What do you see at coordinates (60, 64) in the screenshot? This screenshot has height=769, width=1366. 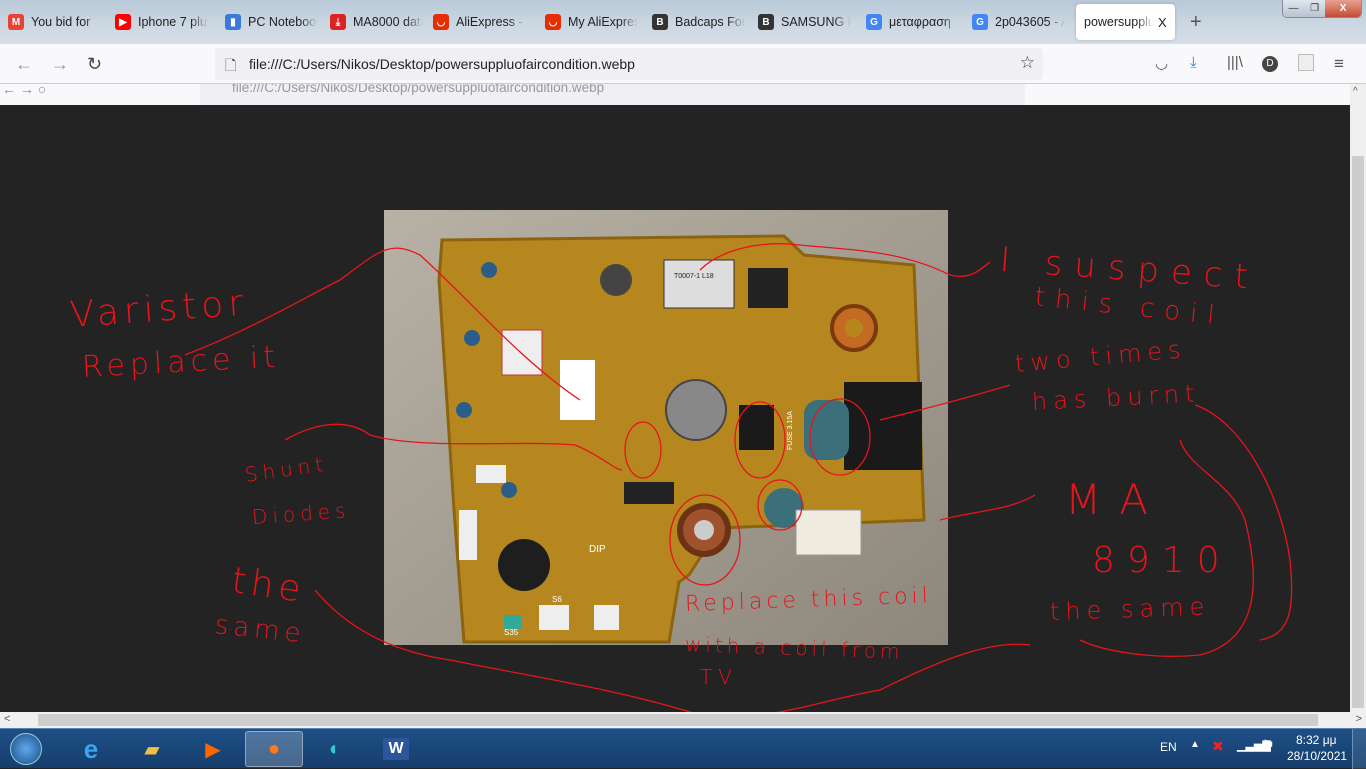 I see `forward-button: →` at bounding box center [60, 64].